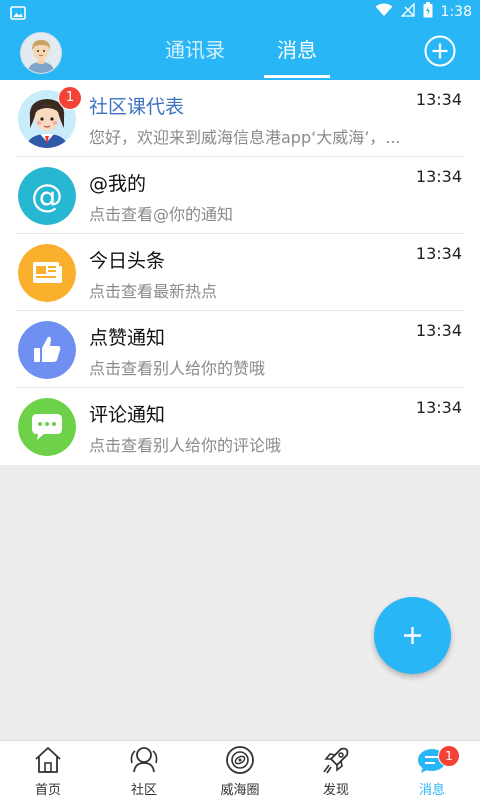  Describe the element at coordinates (18, 14) in the screenshot. I see `gallery-icon` at that location.